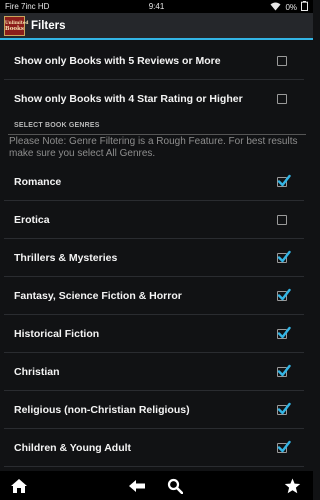  I want to click on genres-section-header: SELECT BOOK GENRES, so click(57, 125).